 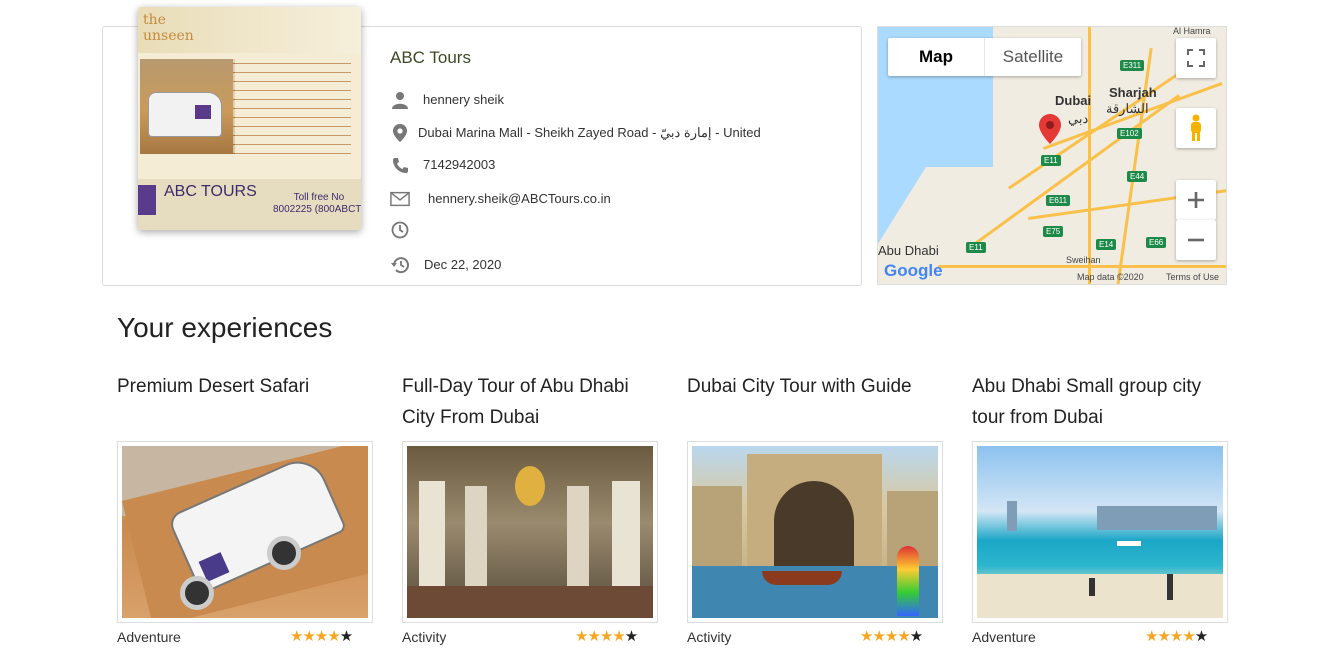 What do you see at coordinates (1110, 277) in the screenshot?
I see `map-attribution: Map data ©2020` at bounding box center [1110, 277].